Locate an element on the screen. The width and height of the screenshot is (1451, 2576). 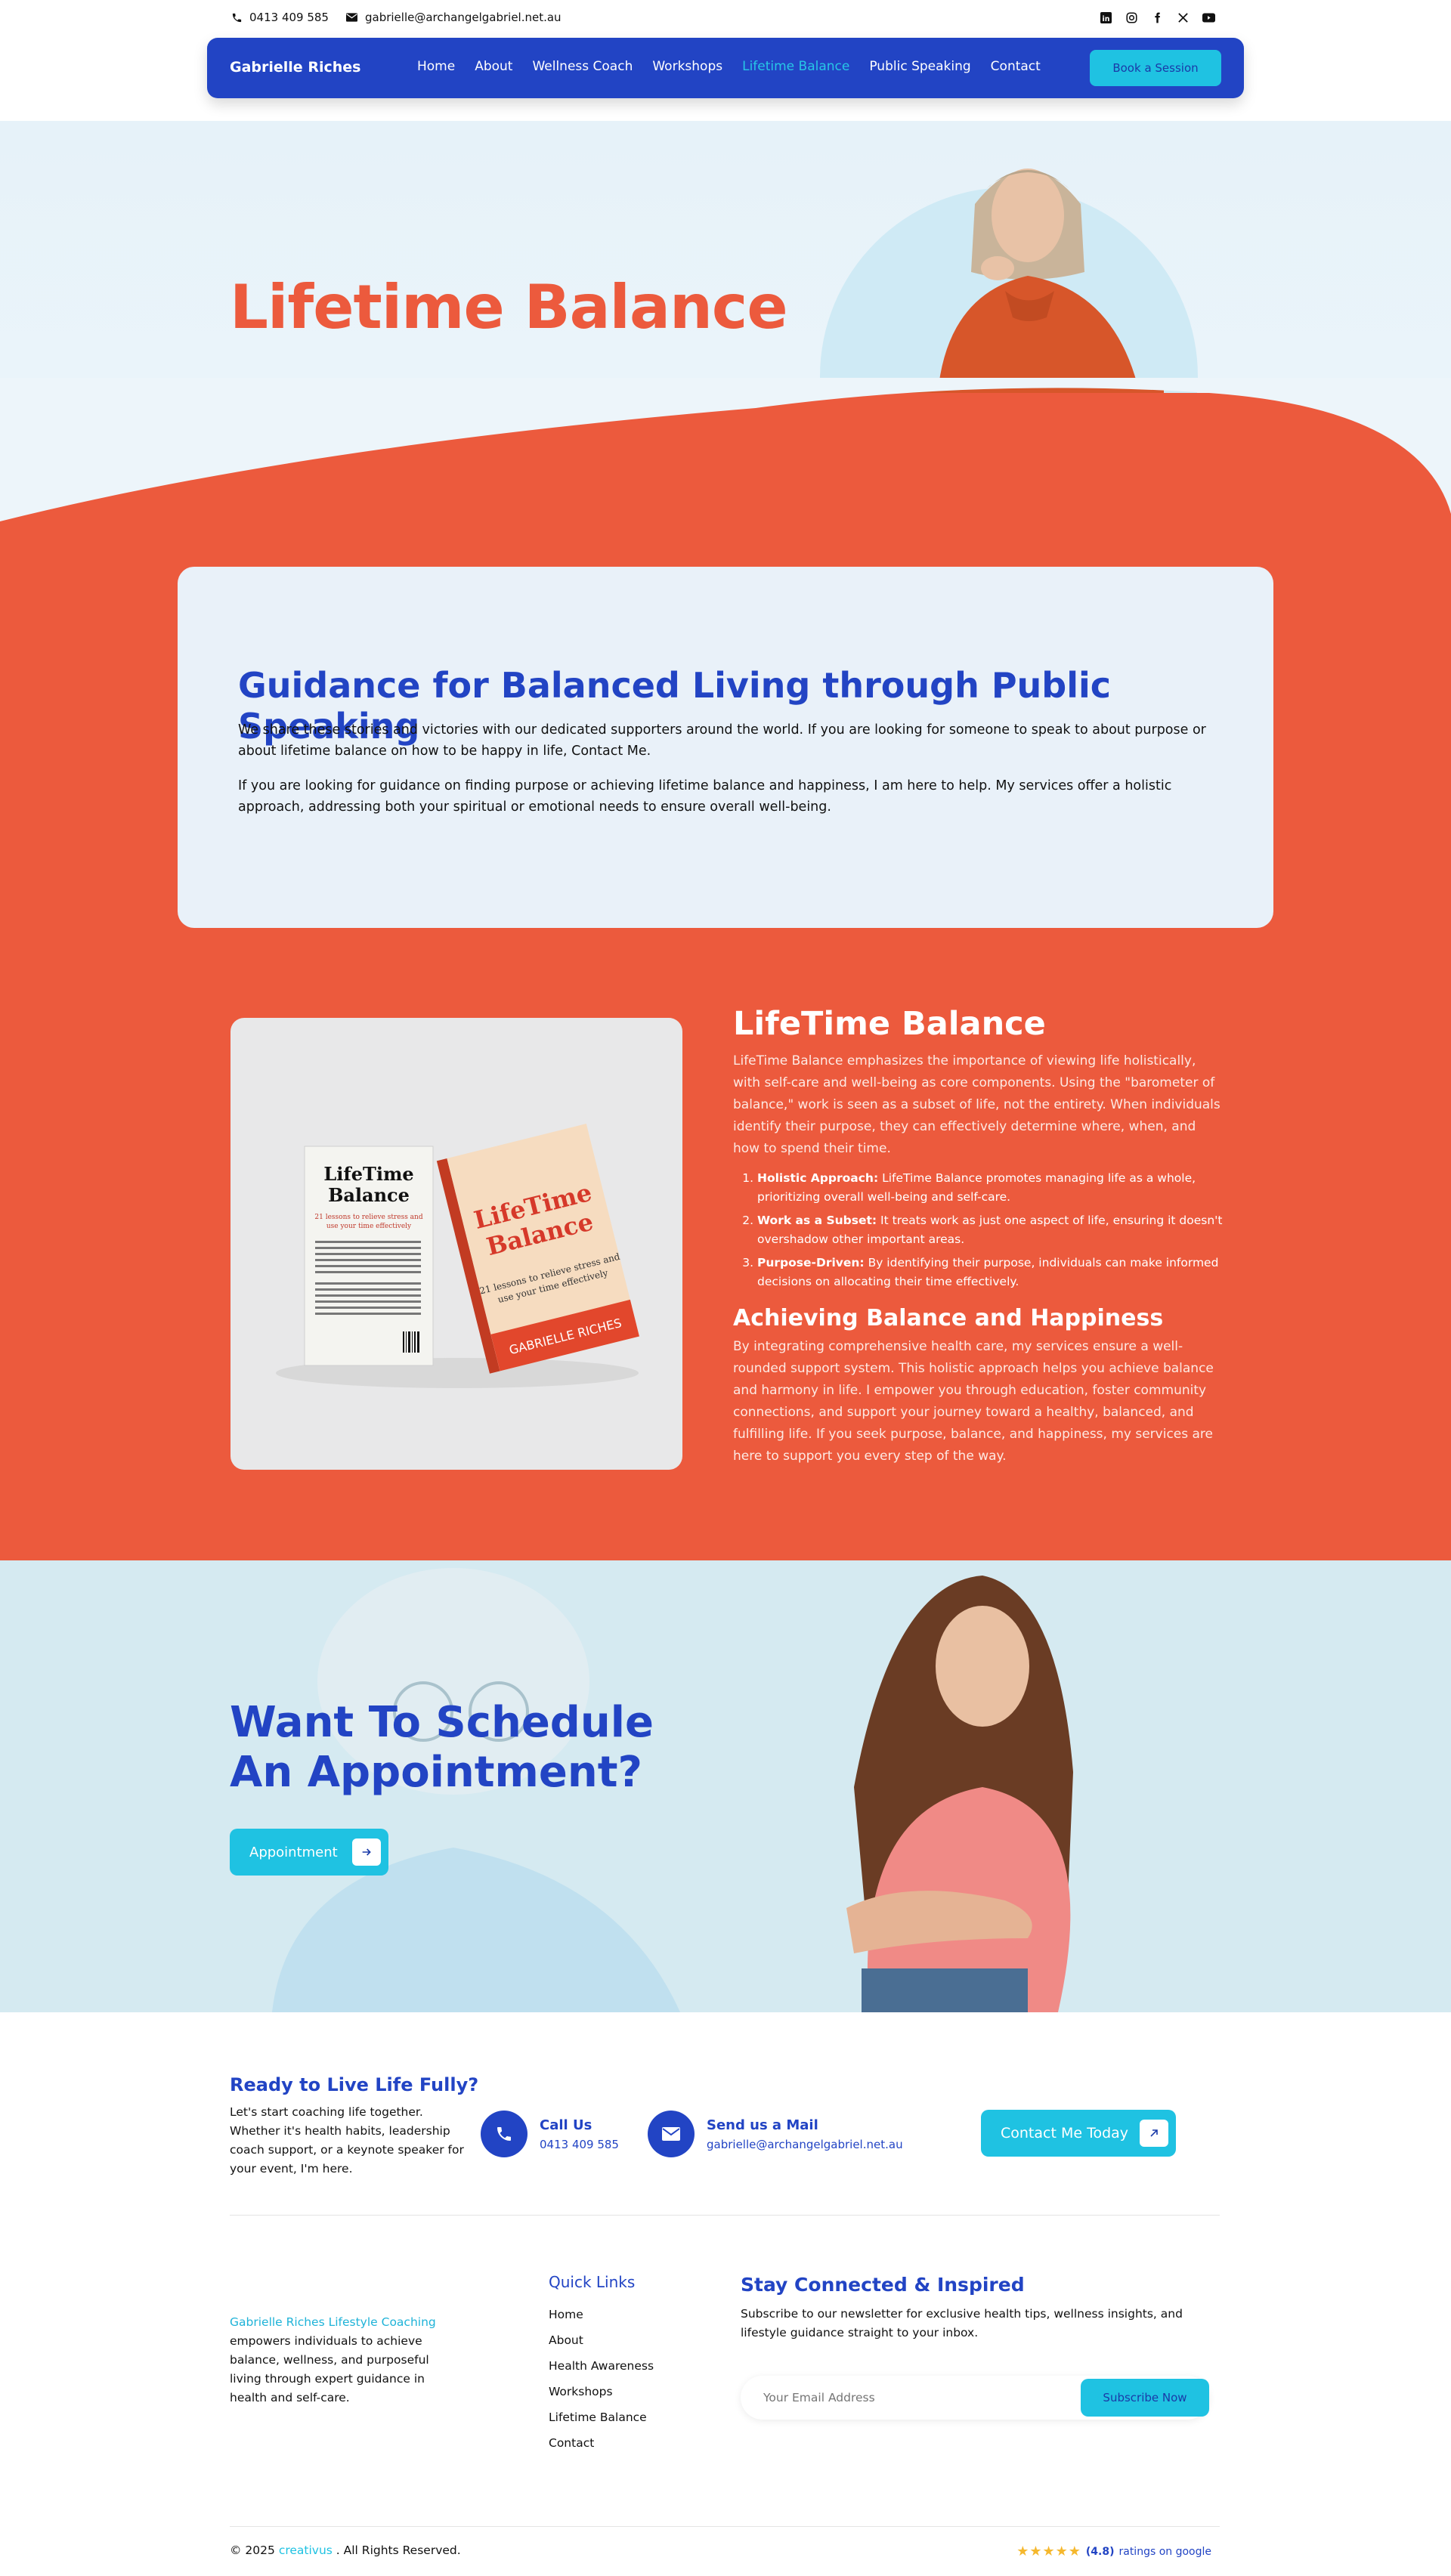
rating-stars: ★★★★★ is located at coordinates (1048, 2551).